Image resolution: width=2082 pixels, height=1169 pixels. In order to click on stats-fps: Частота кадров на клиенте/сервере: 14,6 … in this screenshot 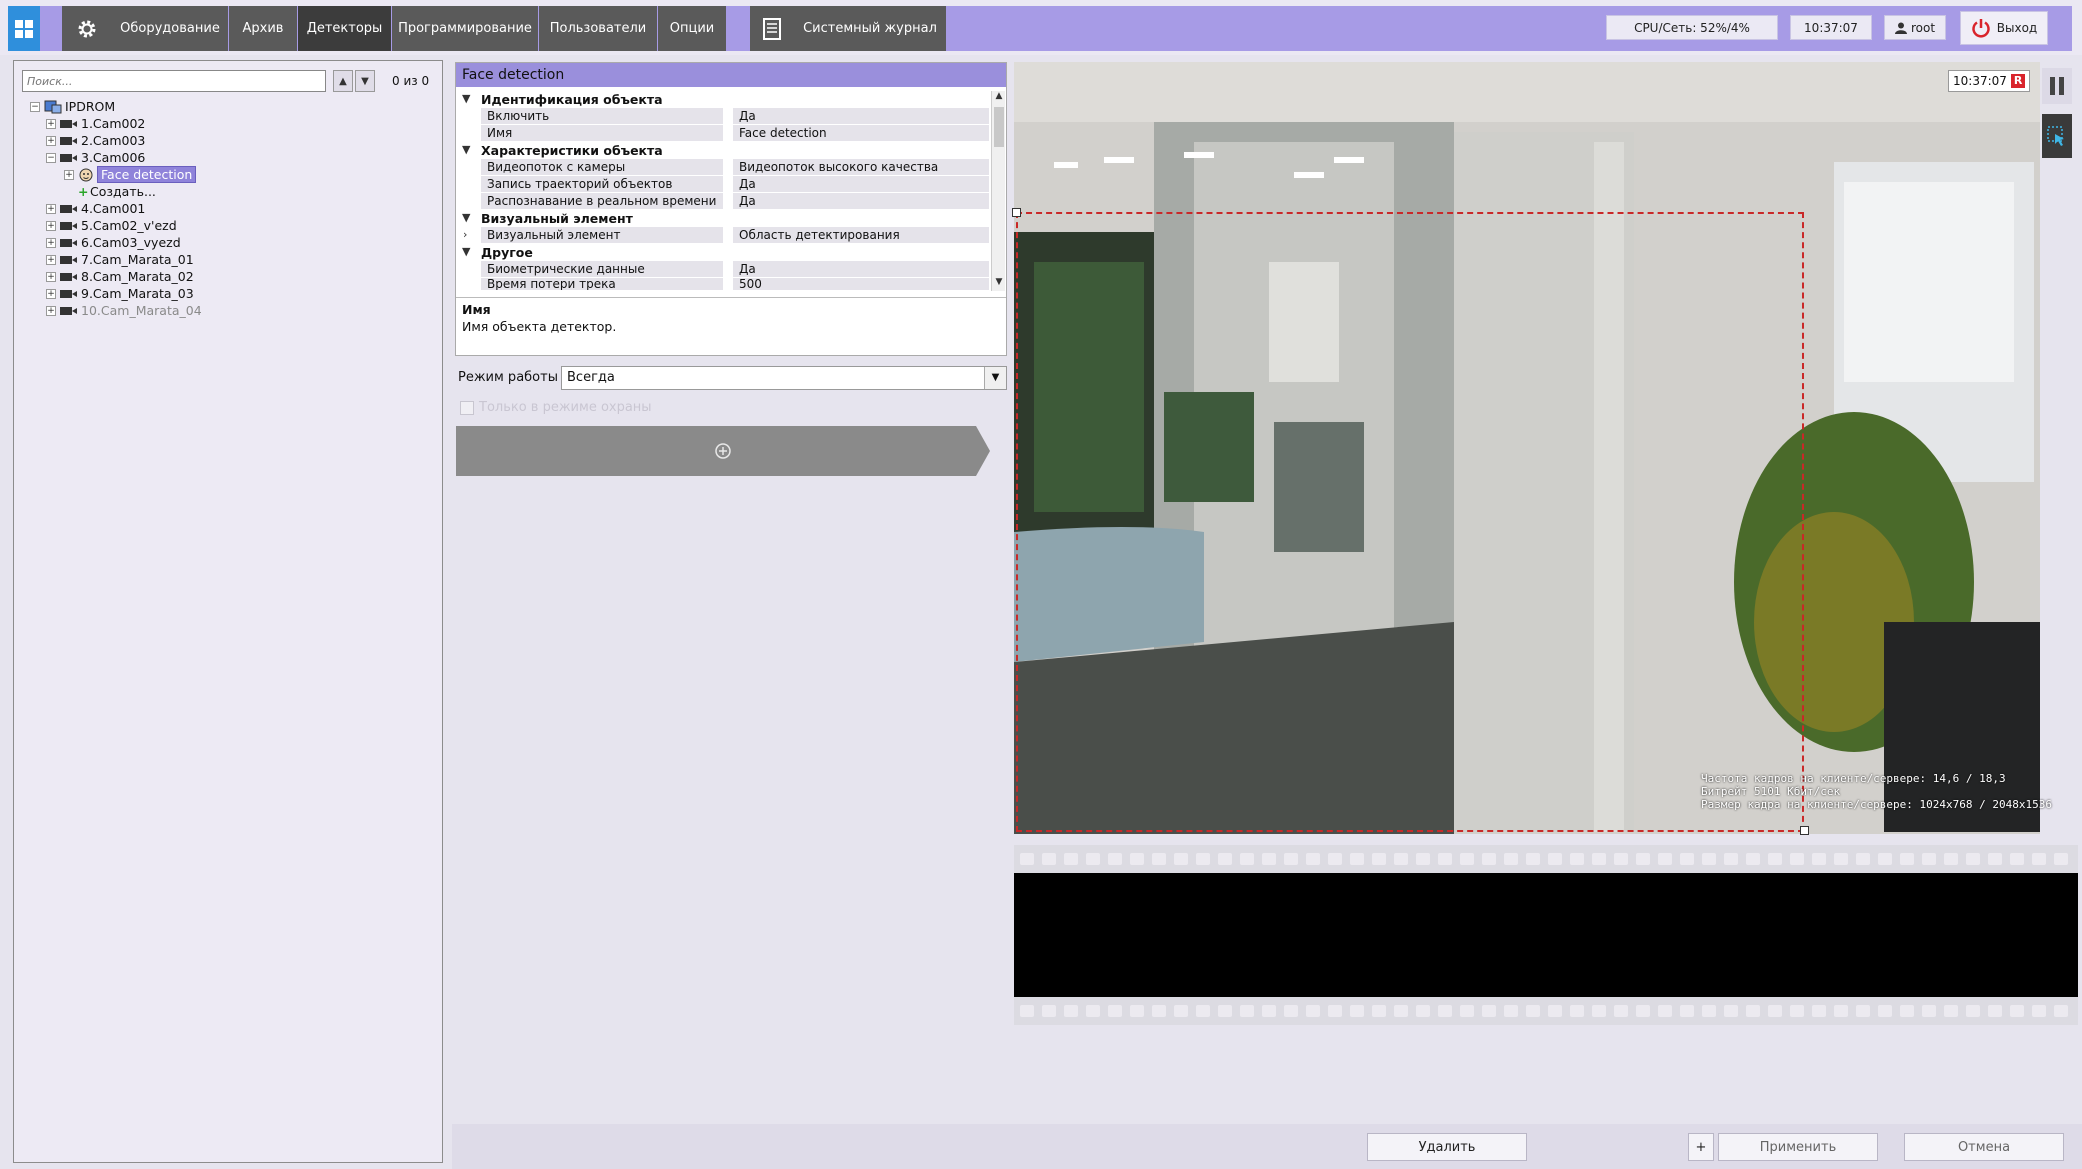, I will do `click(1853, 778)`.